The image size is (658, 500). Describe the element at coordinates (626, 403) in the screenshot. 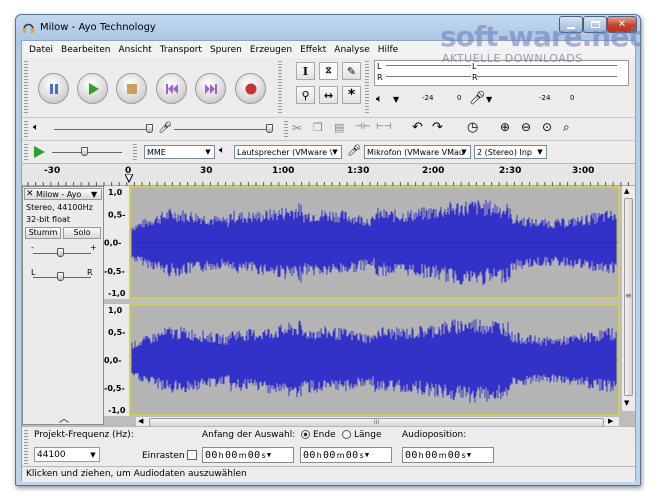

I see `scroll-down-icon: ▼` at that location.